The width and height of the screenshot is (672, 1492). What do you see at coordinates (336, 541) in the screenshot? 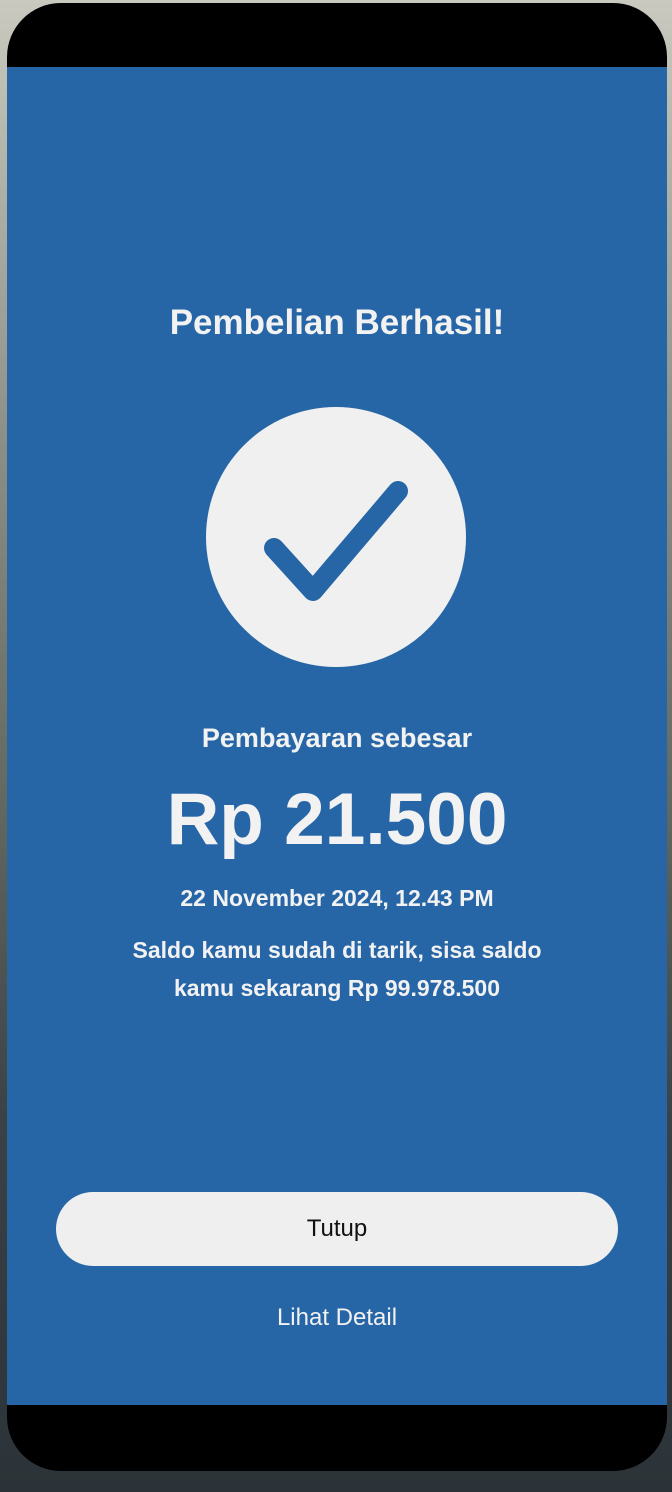
I see `checkmark-icon` at bounding box center [336, 541].